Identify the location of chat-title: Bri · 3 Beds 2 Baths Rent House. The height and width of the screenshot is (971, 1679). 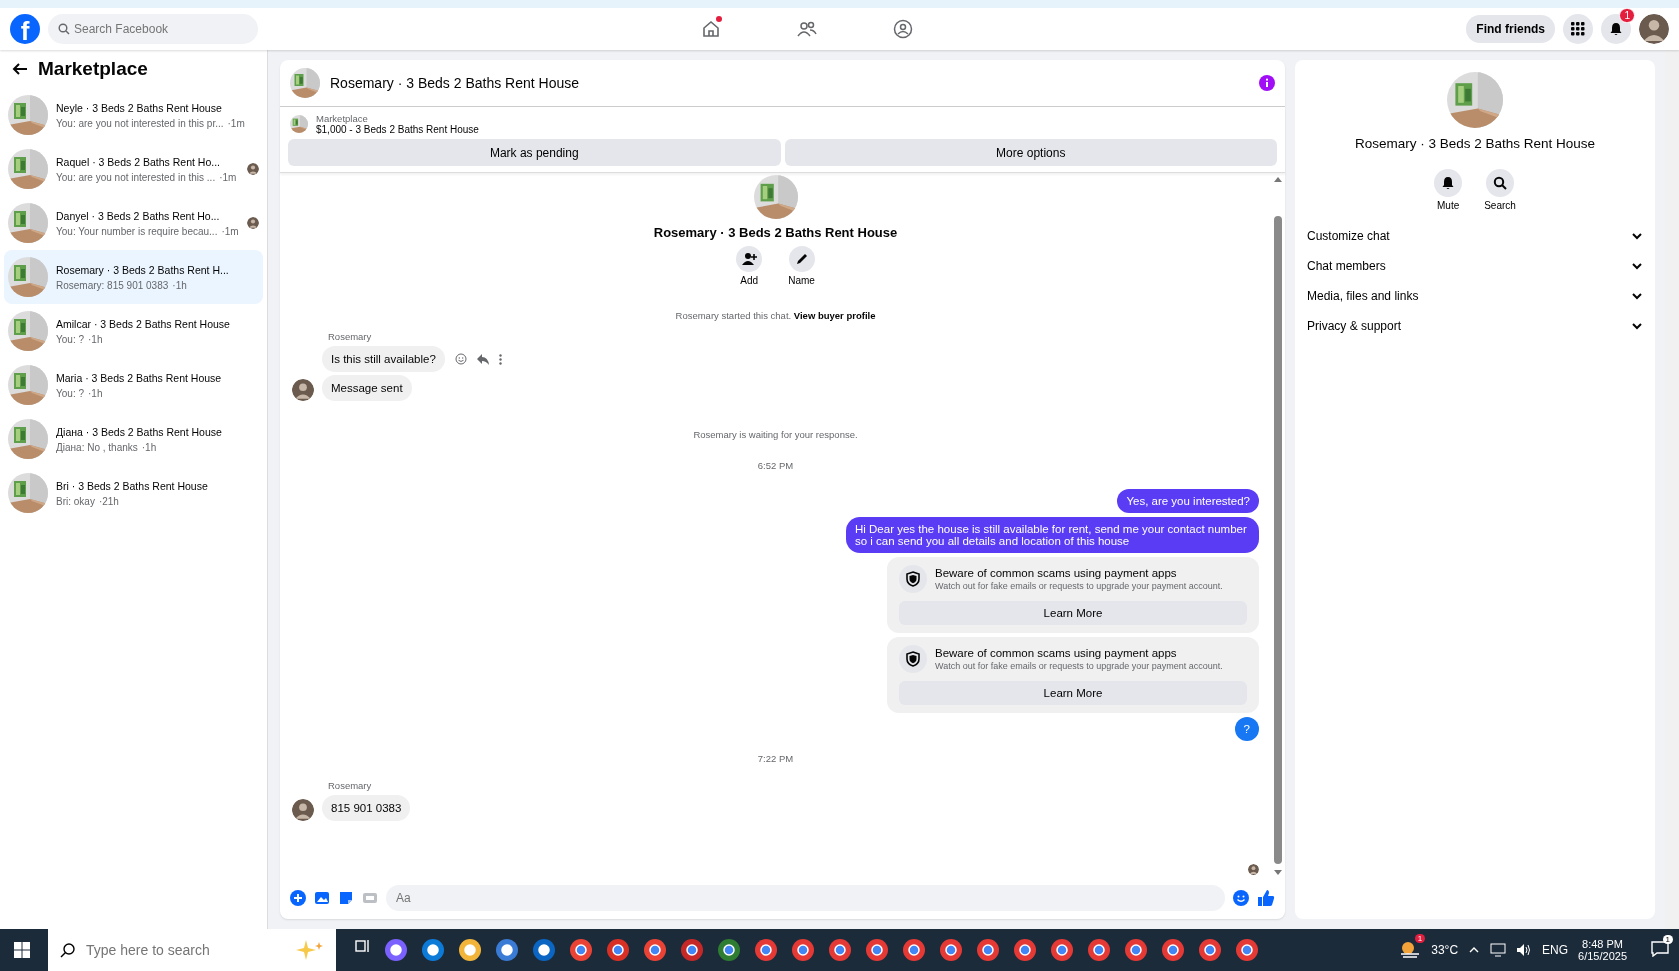
(132, 485).